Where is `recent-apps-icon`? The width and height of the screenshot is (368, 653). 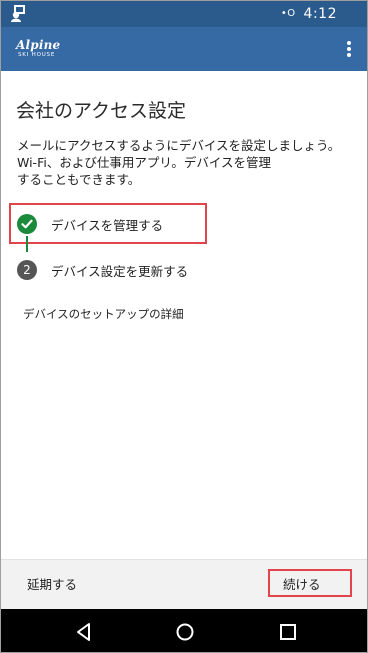
recent-apps-icon is located at coordinates (288, 632).